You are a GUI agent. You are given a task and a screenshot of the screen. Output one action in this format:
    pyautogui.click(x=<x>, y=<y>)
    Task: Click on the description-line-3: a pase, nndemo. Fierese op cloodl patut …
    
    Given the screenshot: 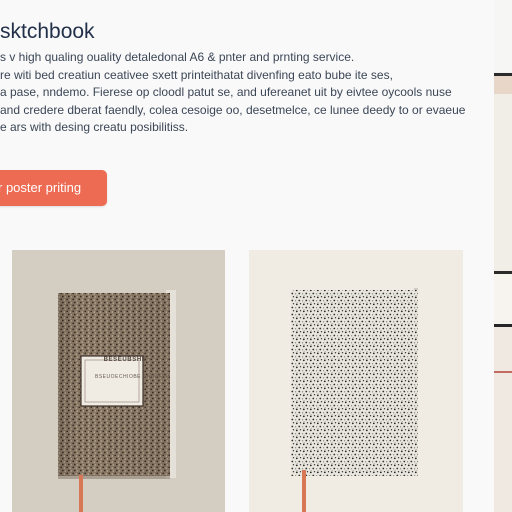 What is the action you would take?
    pyautogui.click(x=226, y=92)
    